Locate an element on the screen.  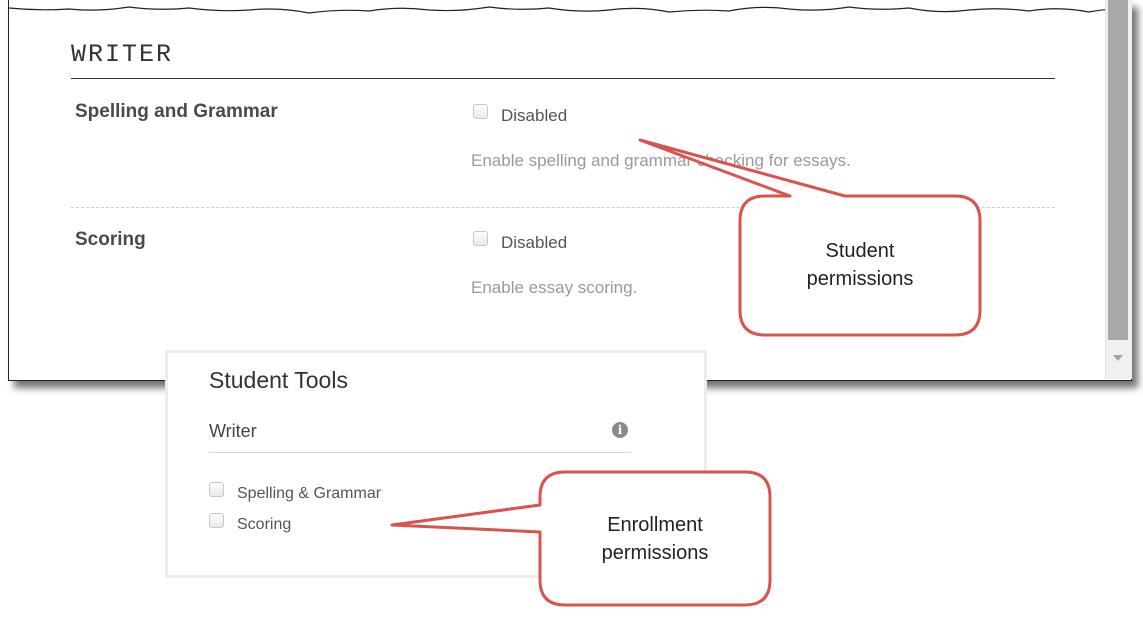
spelling-grammar-label: Spelling and Grammar is located at coordinates (176, 111).